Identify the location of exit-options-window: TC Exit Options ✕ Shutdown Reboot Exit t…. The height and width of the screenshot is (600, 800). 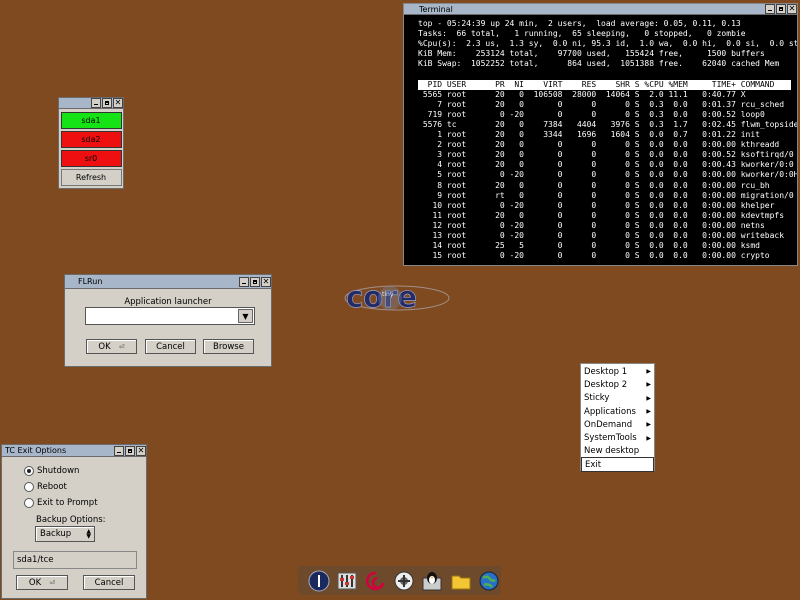
(74, 521).